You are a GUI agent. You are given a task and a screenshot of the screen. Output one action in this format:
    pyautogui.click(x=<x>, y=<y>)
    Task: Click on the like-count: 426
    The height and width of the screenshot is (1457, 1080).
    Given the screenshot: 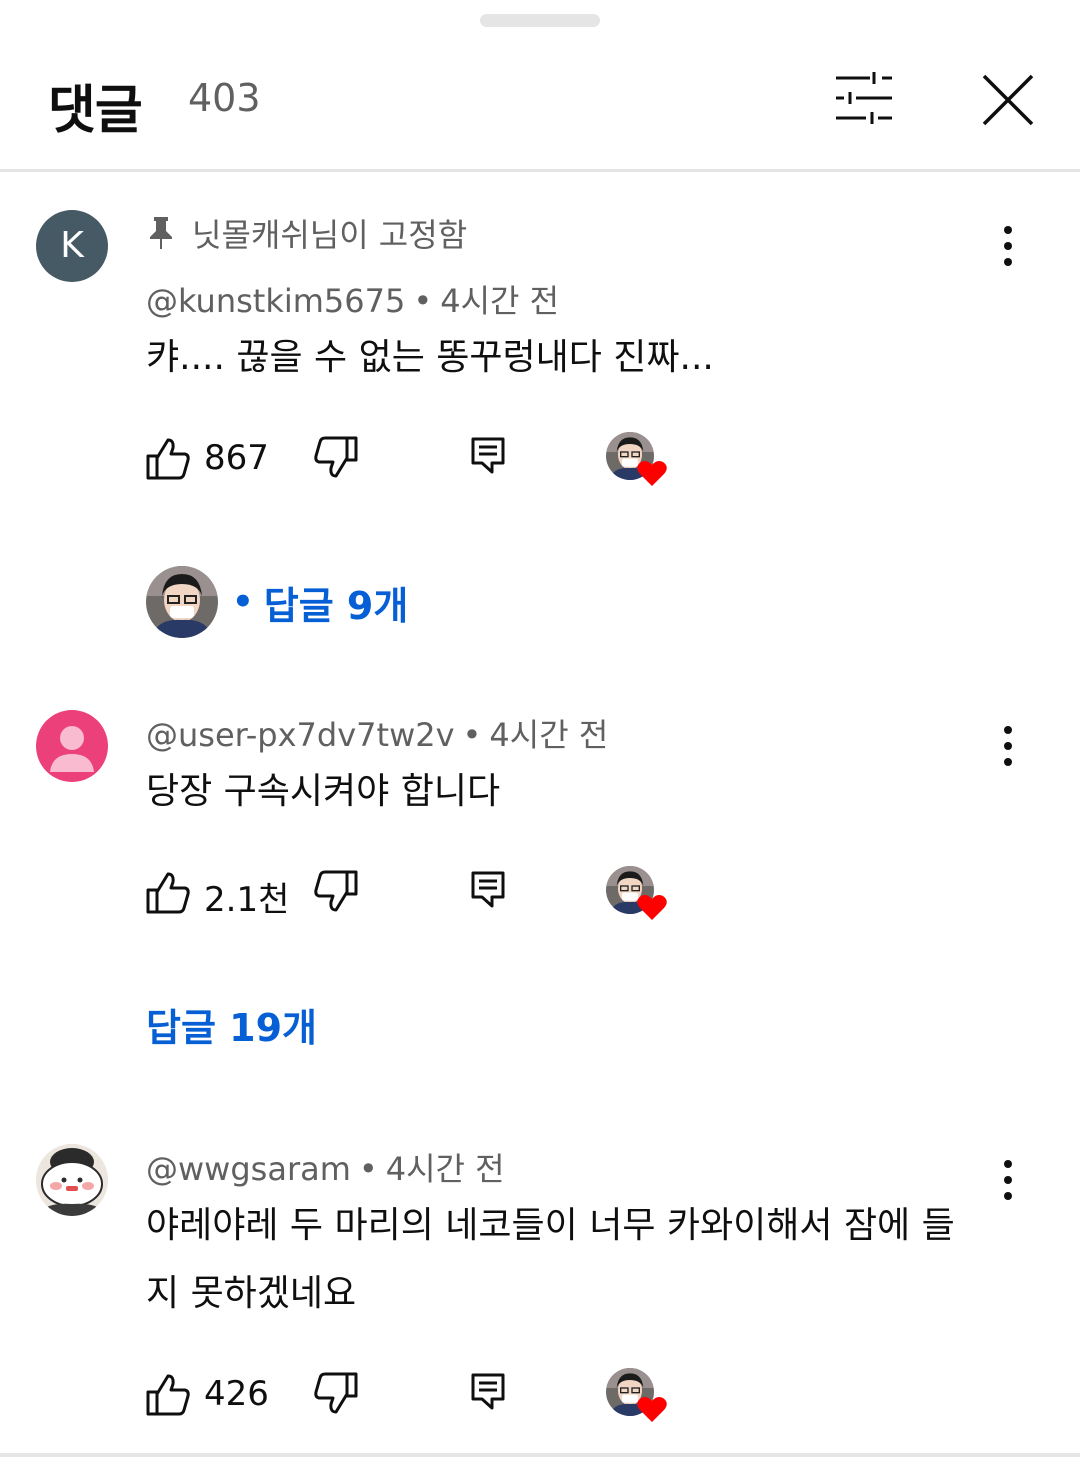 What is the action you would take?
    pyautogui.click(x=236, y=1394)
    